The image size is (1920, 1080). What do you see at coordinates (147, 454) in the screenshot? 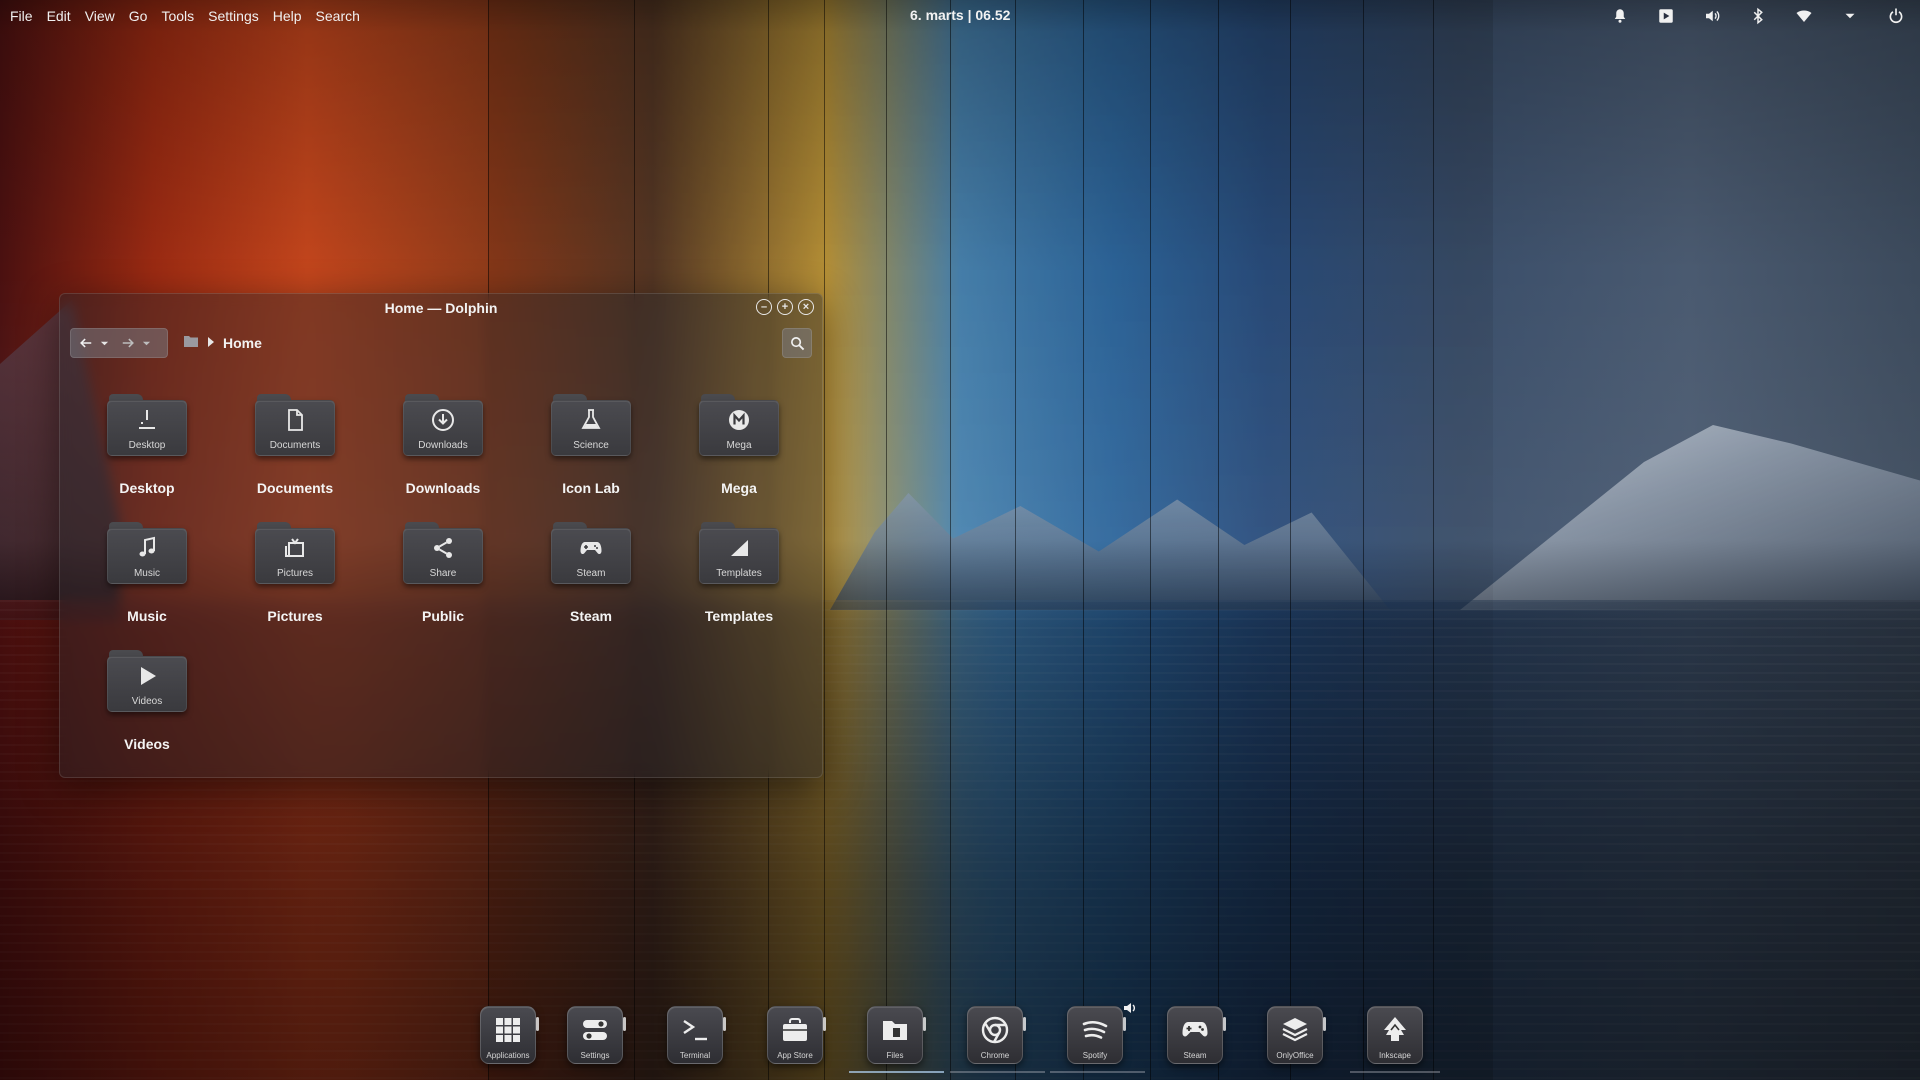
I see `folder-desktop: Desktop Desktop` at bounding box center [147, 454].